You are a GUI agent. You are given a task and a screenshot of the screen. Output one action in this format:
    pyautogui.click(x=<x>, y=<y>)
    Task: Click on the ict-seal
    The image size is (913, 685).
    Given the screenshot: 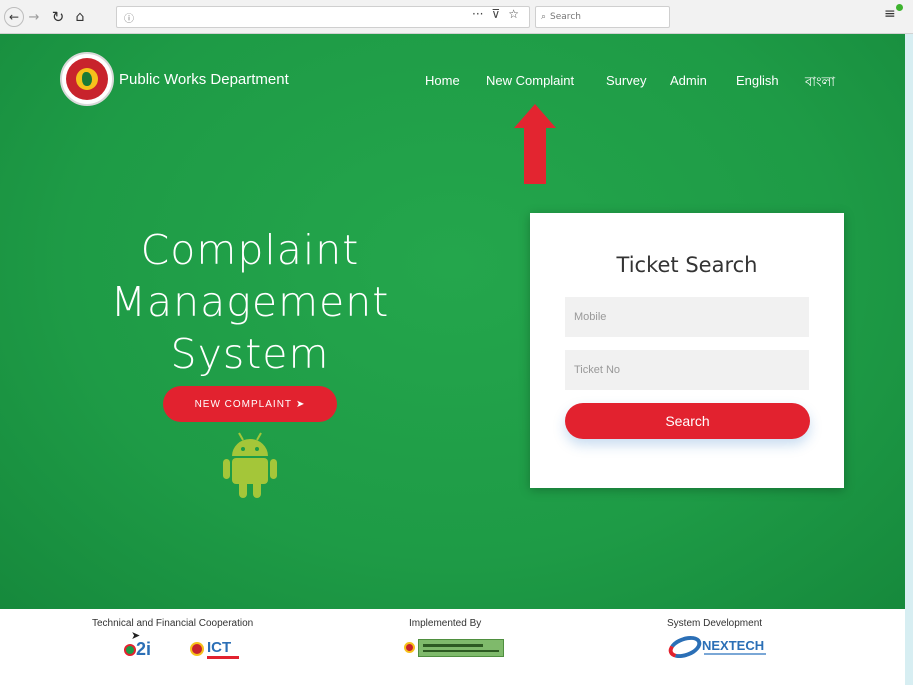 What is the action you would take?
    pyautogui.click(x=197, y=649)
    